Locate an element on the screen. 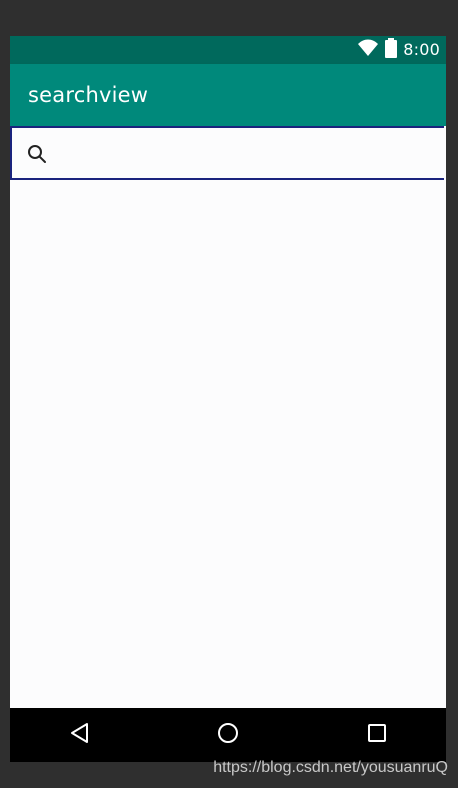 The image size is (458, 788). home-button is located at coordinates (228, 735).